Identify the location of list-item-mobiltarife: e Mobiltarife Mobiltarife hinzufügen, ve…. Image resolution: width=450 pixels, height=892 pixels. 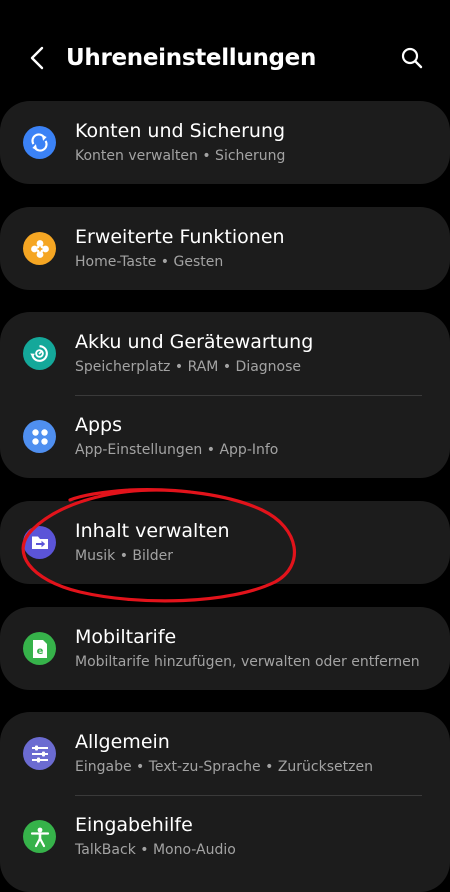
(225, 648).